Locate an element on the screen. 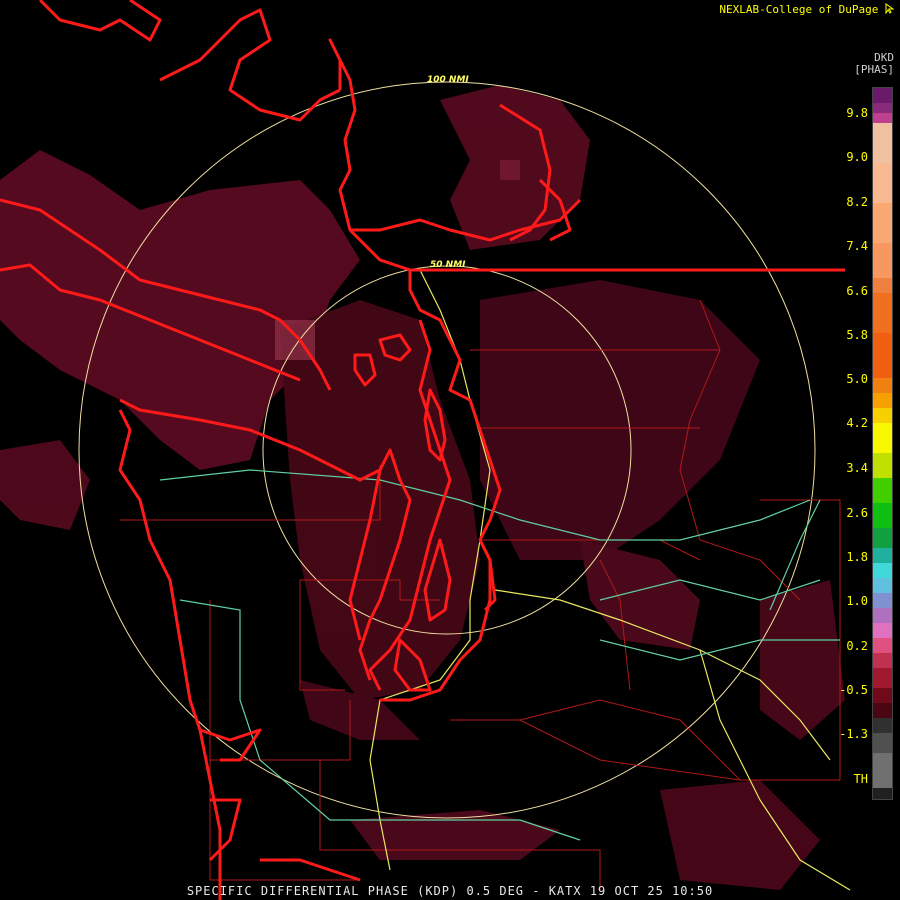 The height and width of the screenshot is (900, 900). echo-region-southeast is located at coordinates (640, 595).